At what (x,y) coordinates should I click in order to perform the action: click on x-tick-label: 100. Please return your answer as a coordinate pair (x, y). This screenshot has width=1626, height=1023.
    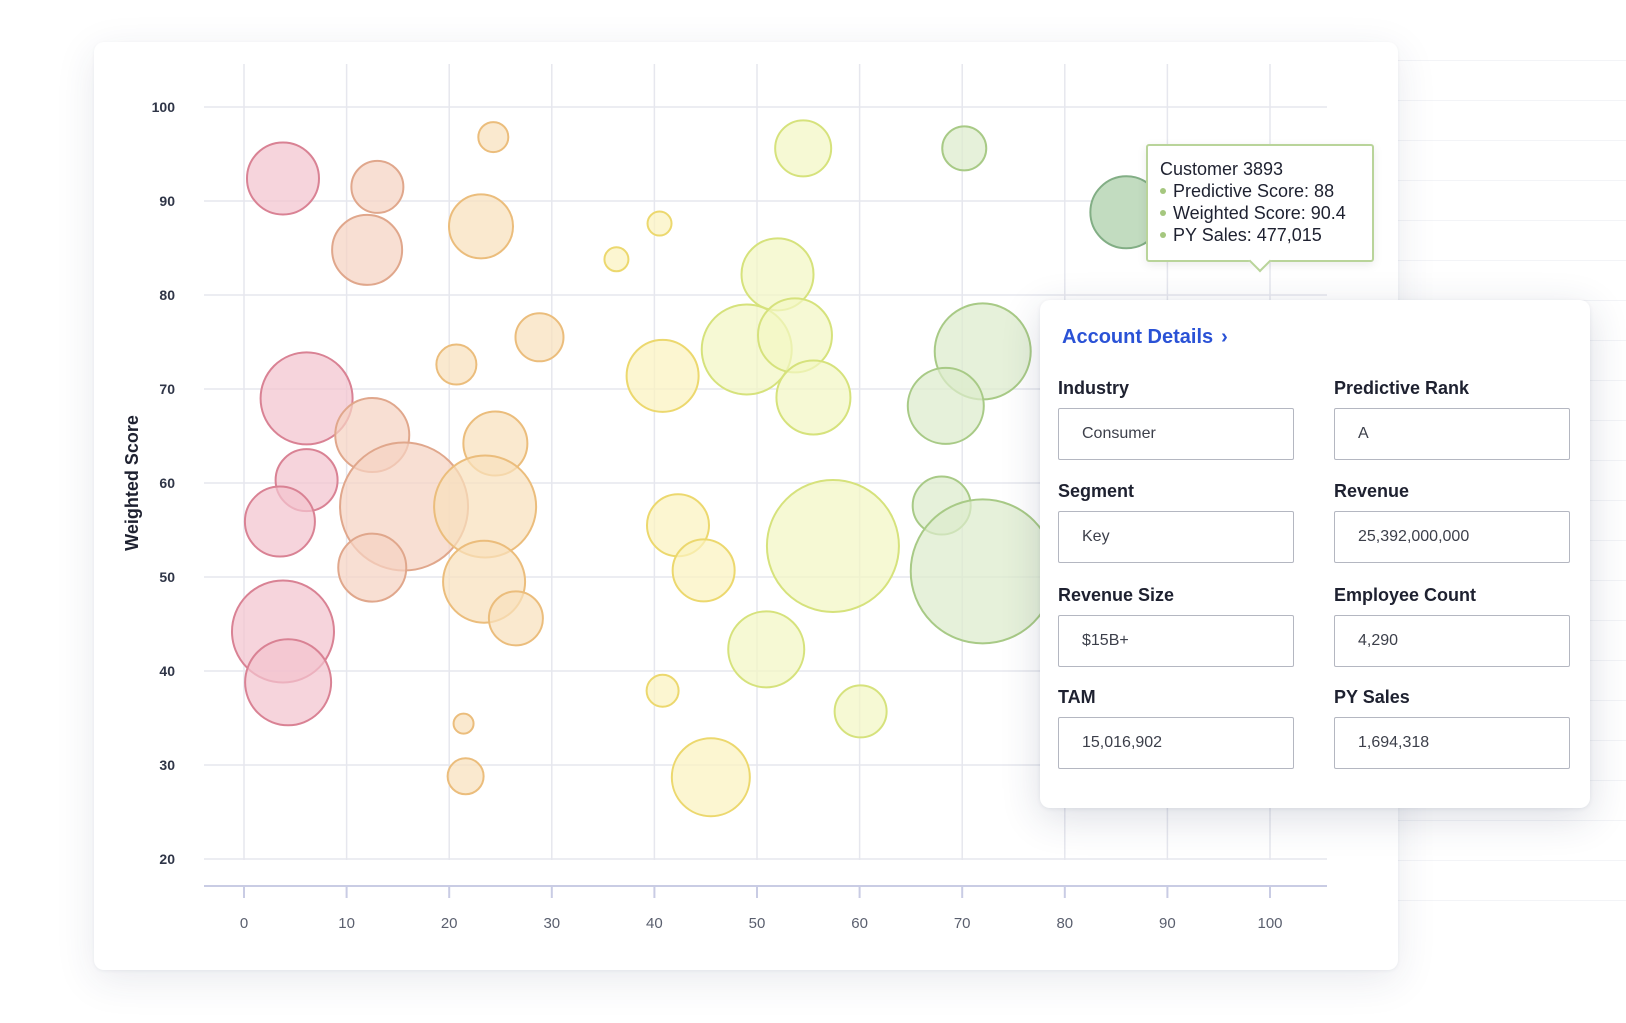
    Looking at the image, I should click on (1269, 923).